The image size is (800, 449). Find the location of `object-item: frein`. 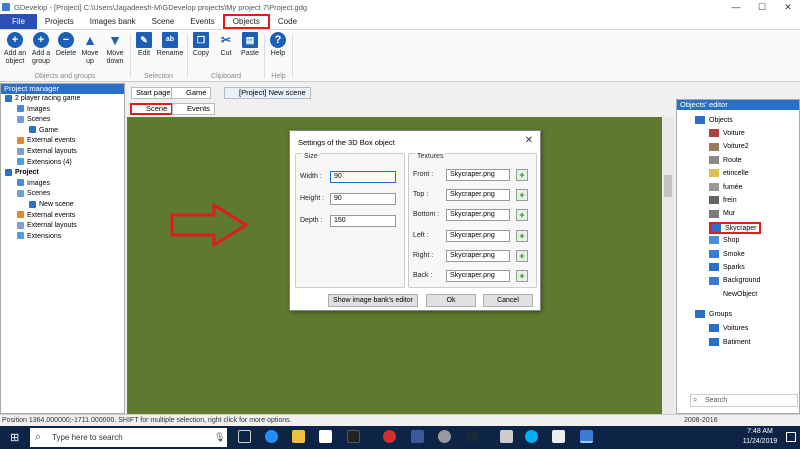

object-item: frein is located at coordinates (723, 201).